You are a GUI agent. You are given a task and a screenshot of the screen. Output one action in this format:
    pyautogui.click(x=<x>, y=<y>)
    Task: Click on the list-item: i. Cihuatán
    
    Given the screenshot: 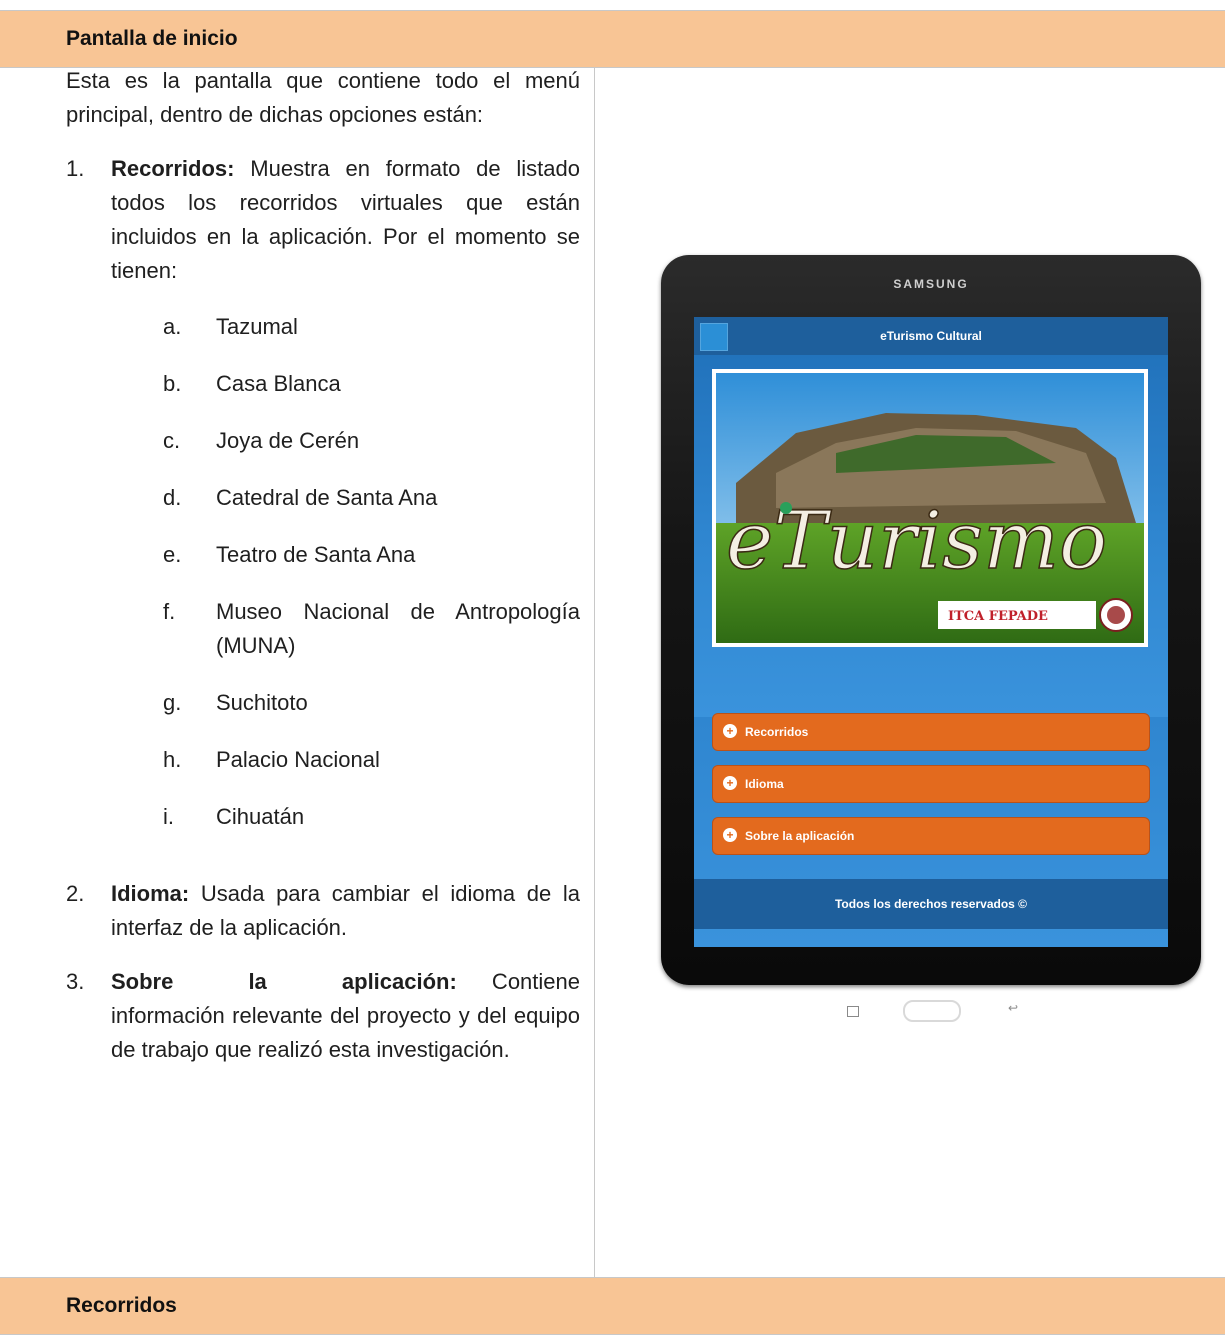 What is the action you would take?
    pyautogui.click(x=345, y=817)
    